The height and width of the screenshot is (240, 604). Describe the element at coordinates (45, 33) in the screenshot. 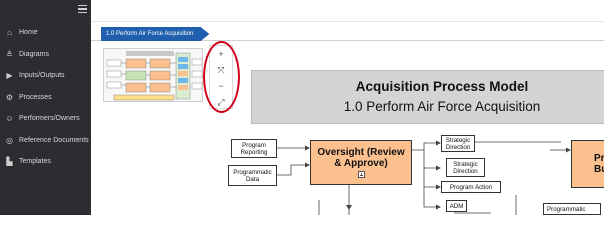

I see `sidebar-item-home: ⌂ Home` at that location.